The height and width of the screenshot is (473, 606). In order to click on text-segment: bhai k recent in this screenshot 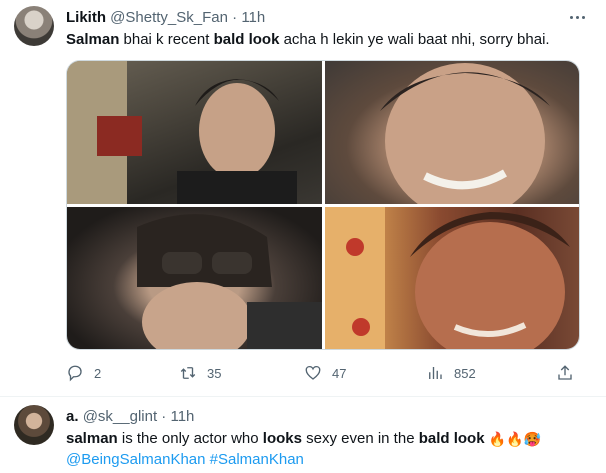, I will do `click(166, 39)`.